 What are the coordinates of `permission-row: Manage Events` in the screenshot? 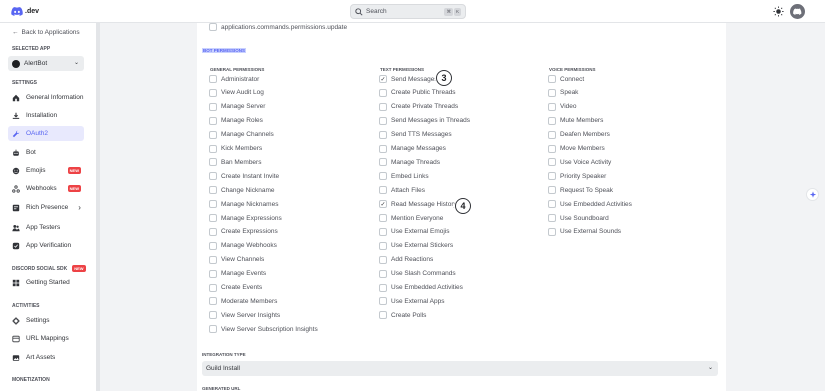 It's located at (237, 273).